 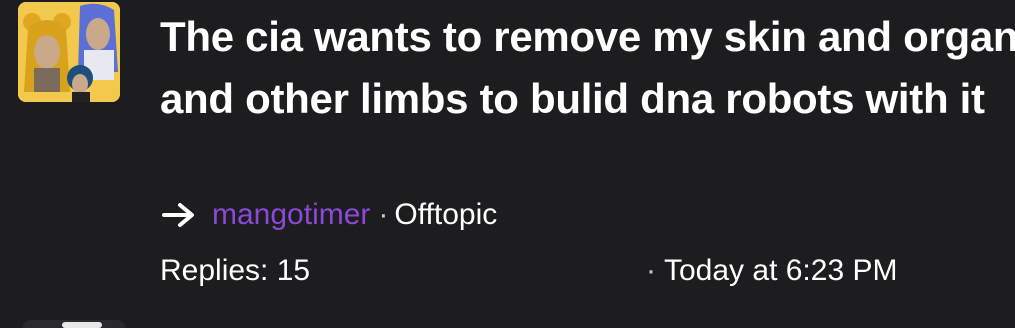 I want to click on forum-link: Offtopic, so click(x=445, y=215).